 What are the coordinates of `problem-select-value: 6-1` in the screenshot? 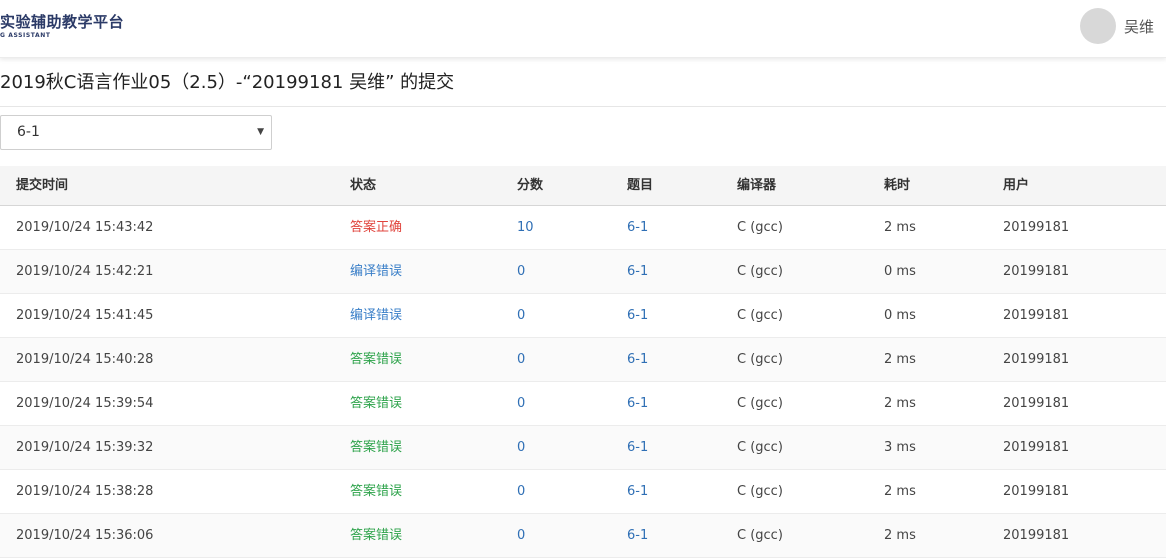 It's located at (28, 132).